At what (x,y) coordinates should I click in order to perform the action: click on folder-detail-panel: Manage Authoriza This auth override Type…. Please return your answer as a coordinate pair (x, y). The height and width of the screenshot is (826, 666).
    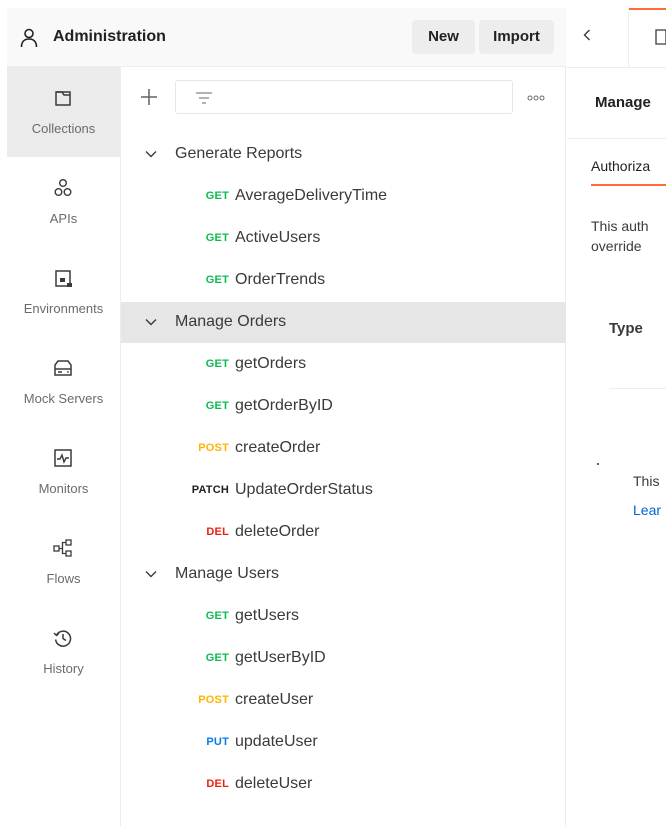
    Looking at the image, I should click on (616, 417).